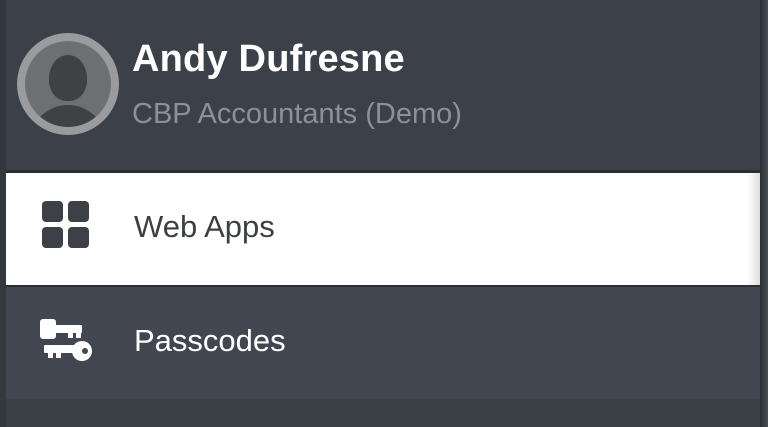 The width and height of the screenshot is (768, 427). I want to click on avatar-head, so click(68, 78).